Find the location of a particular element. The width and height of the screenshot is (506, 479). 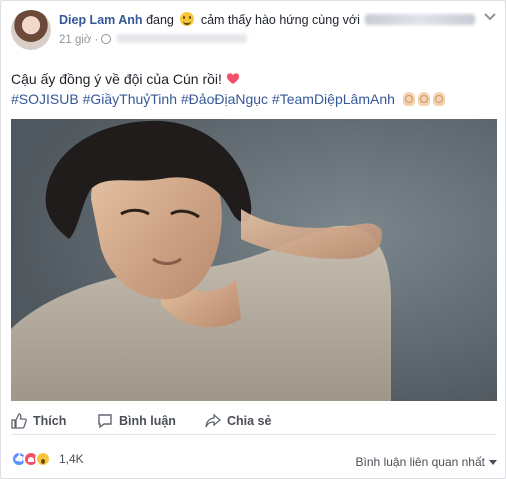

wow-icon is located at coordinates (43, 459).